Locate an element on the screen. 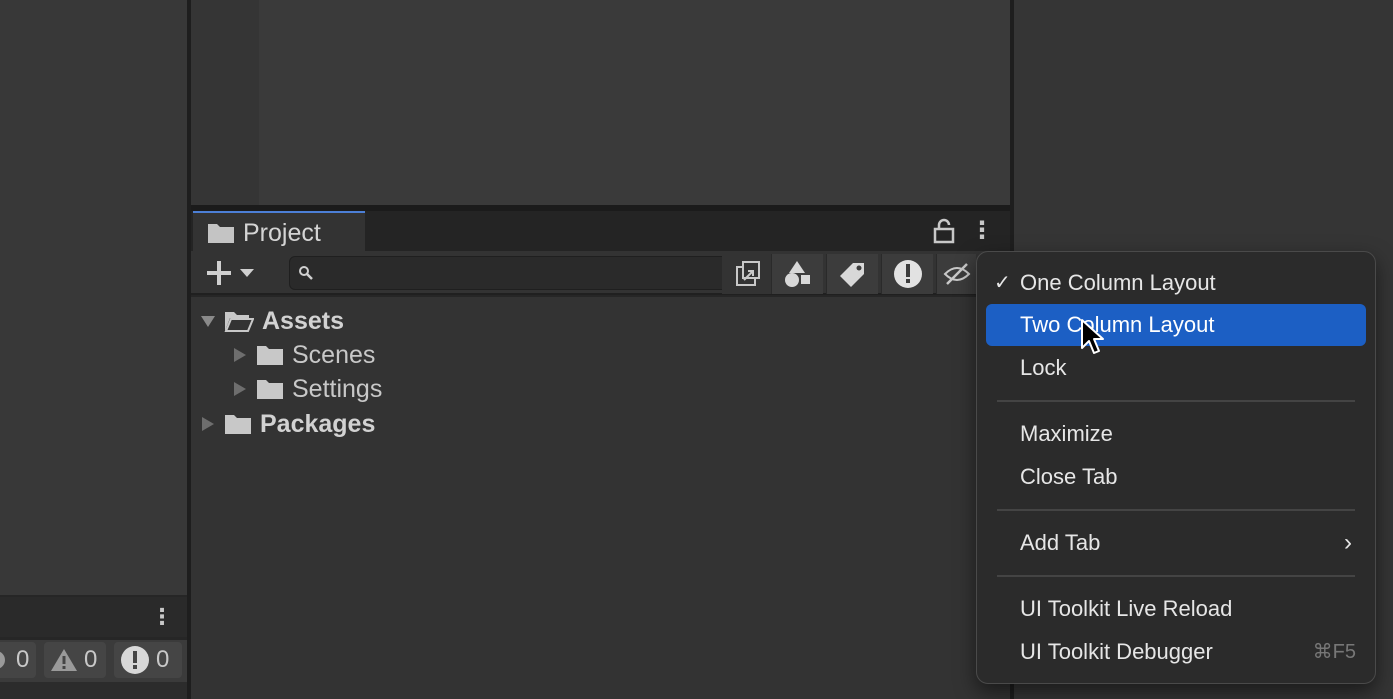 This screenshot has height=699, width=1393. menu-item-one-column-layout: ✓ One Column Layout is located at coordinates (1176, 283).